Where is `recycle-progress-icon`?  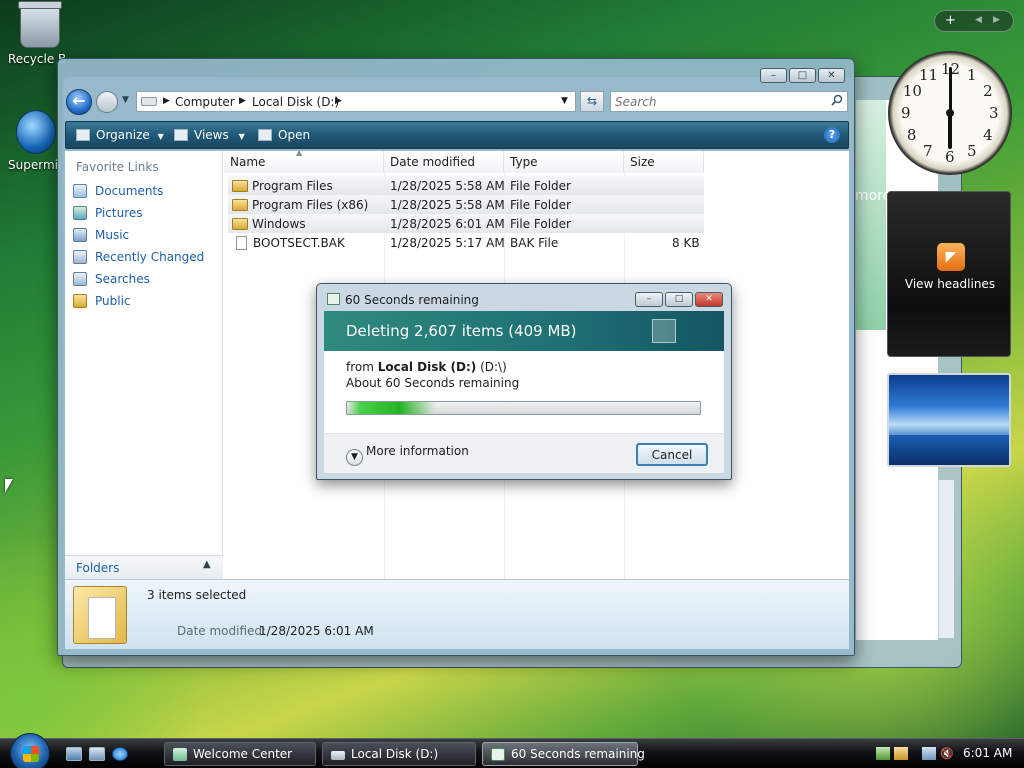 recycle-progress-icon is located at coordinates (498, 754).